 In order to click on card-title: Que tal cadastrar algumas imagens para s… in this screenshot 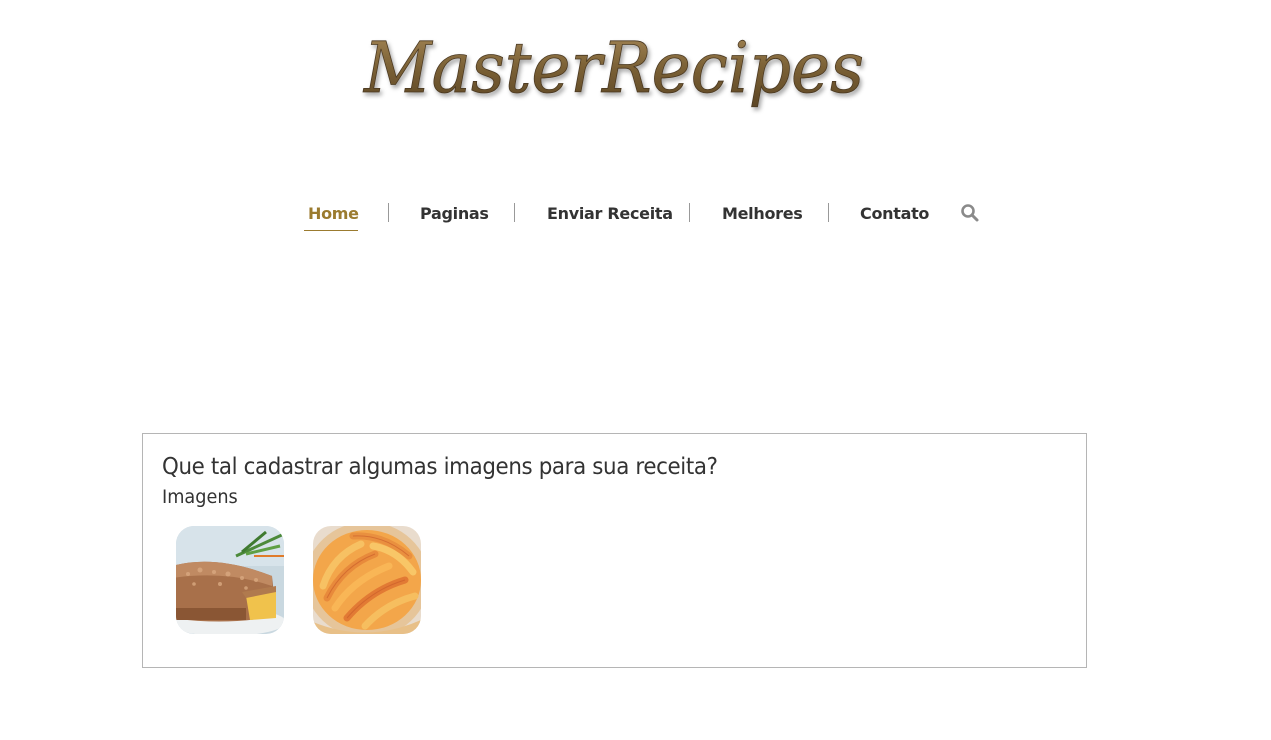, I will do `click(440, 467)`.